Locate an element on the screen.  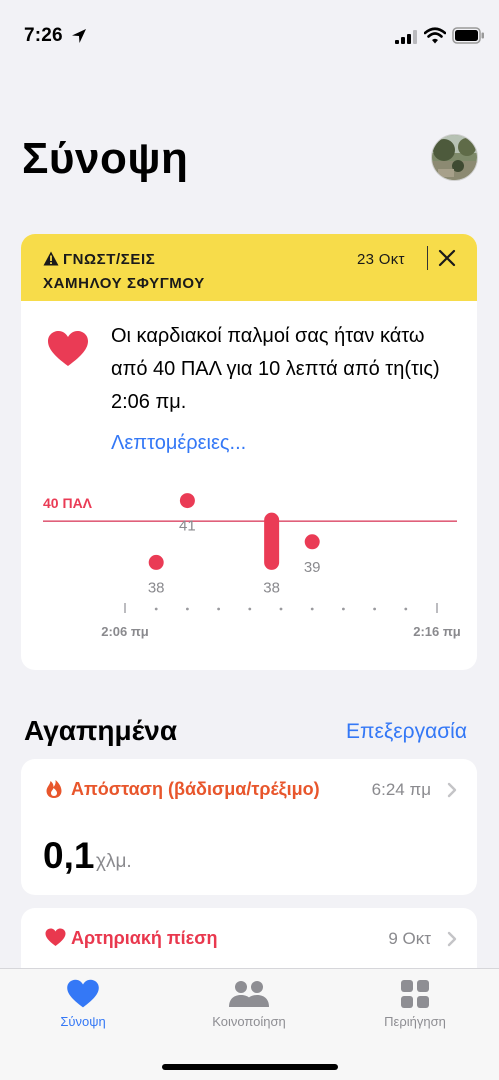
alert-divider is located at coordinates (427, 258).